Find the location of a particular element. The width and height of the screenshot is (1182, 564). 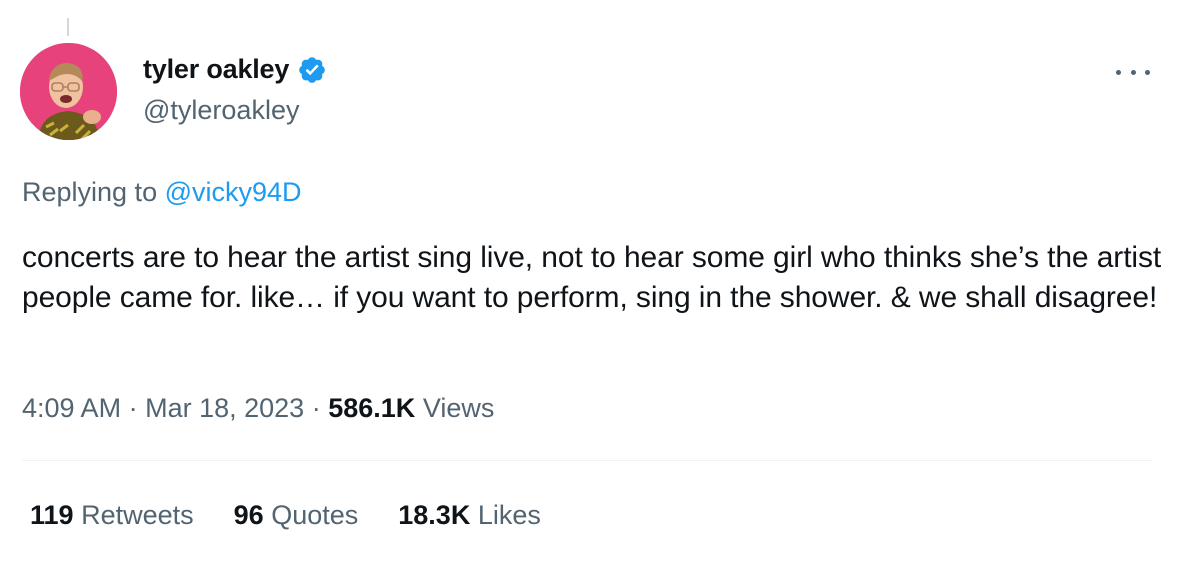

retweets-stat: 119 Retweets is located at coordinates (112, 515).